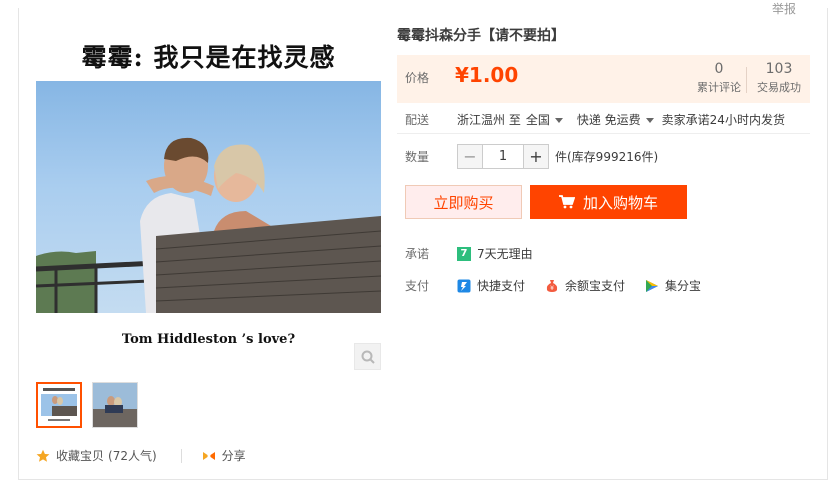 This screenshot has width=830, height=482. Describe the element at coordinates (719, 87) in the screenshot. I see `reviews-label: 累计评论` at that location.